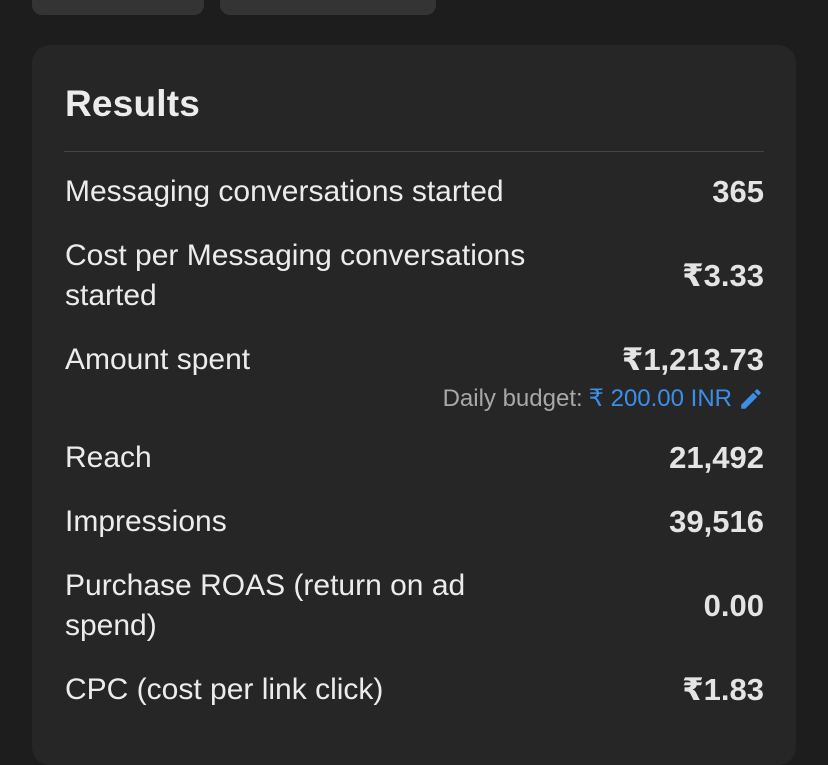  What do you see at coordinates (224, 689) in the screenshot?
I see `metric-label: CPC (cost per link click)` at bounding box center [224, 689].